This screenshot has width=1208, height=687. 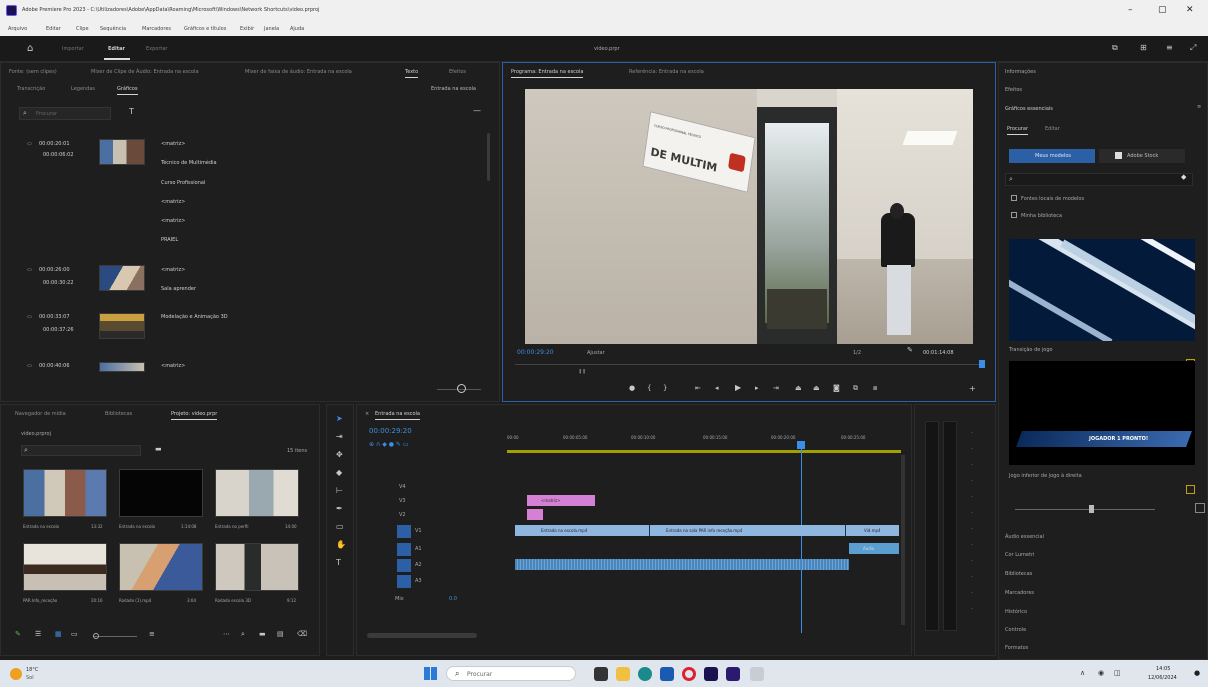 What do you see at coordinates (152, 634) in the screenshot?
I see `sort-icon: ≡` at bounding box center [152, 634].